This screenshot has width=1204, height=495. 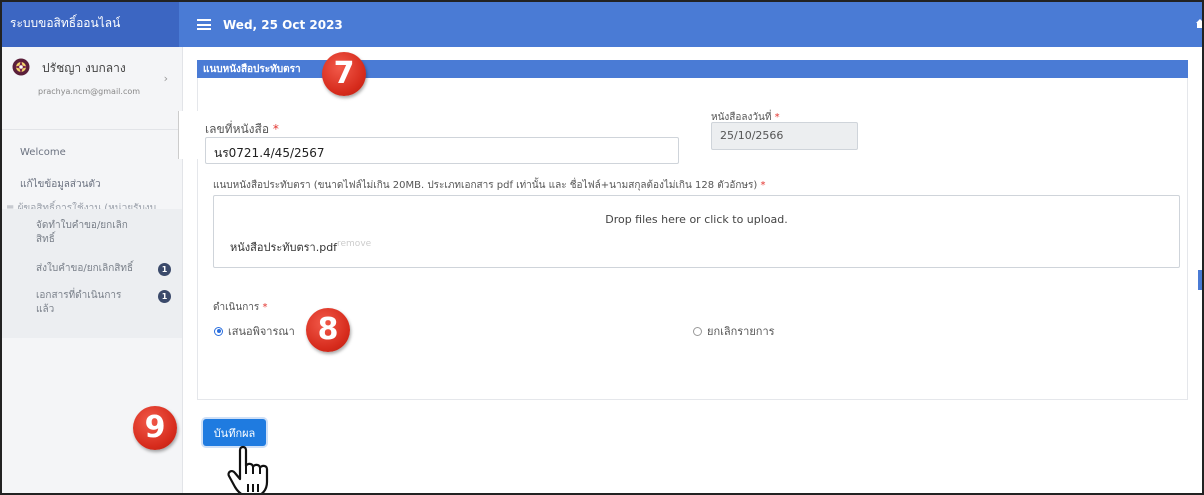 I want to click on hand-pointer-icon, so click(x=248, y=469).